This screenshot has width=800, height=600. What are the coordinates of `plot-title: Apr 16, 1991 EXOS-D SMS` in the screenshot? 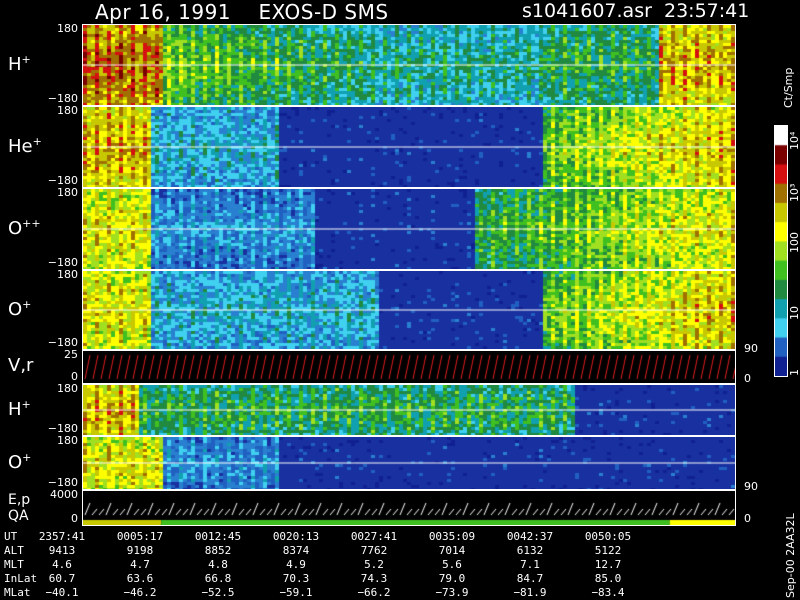 It's located at (242, 12).